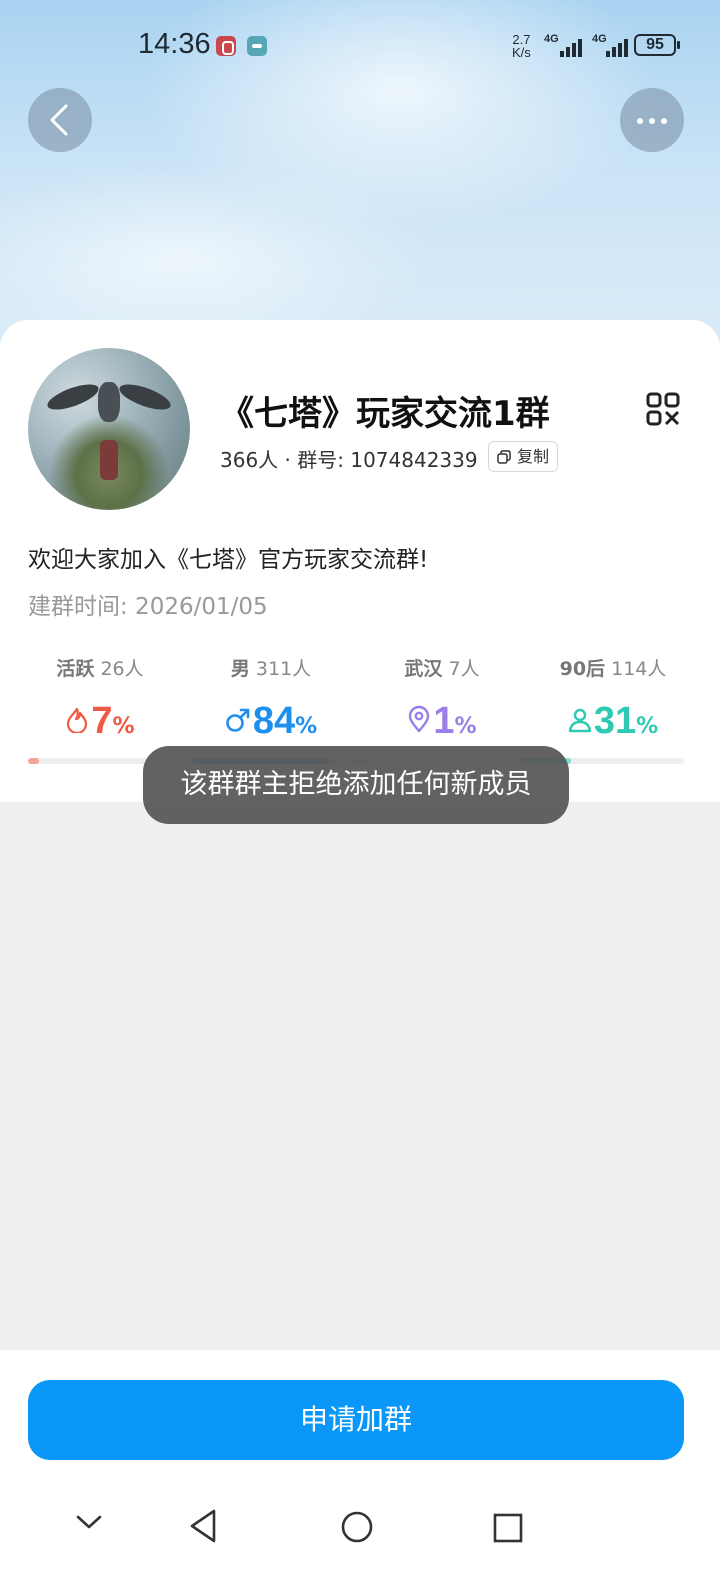 The image size is (720, 1584). I want to click on nav-back-icon, so click(204, 1526).